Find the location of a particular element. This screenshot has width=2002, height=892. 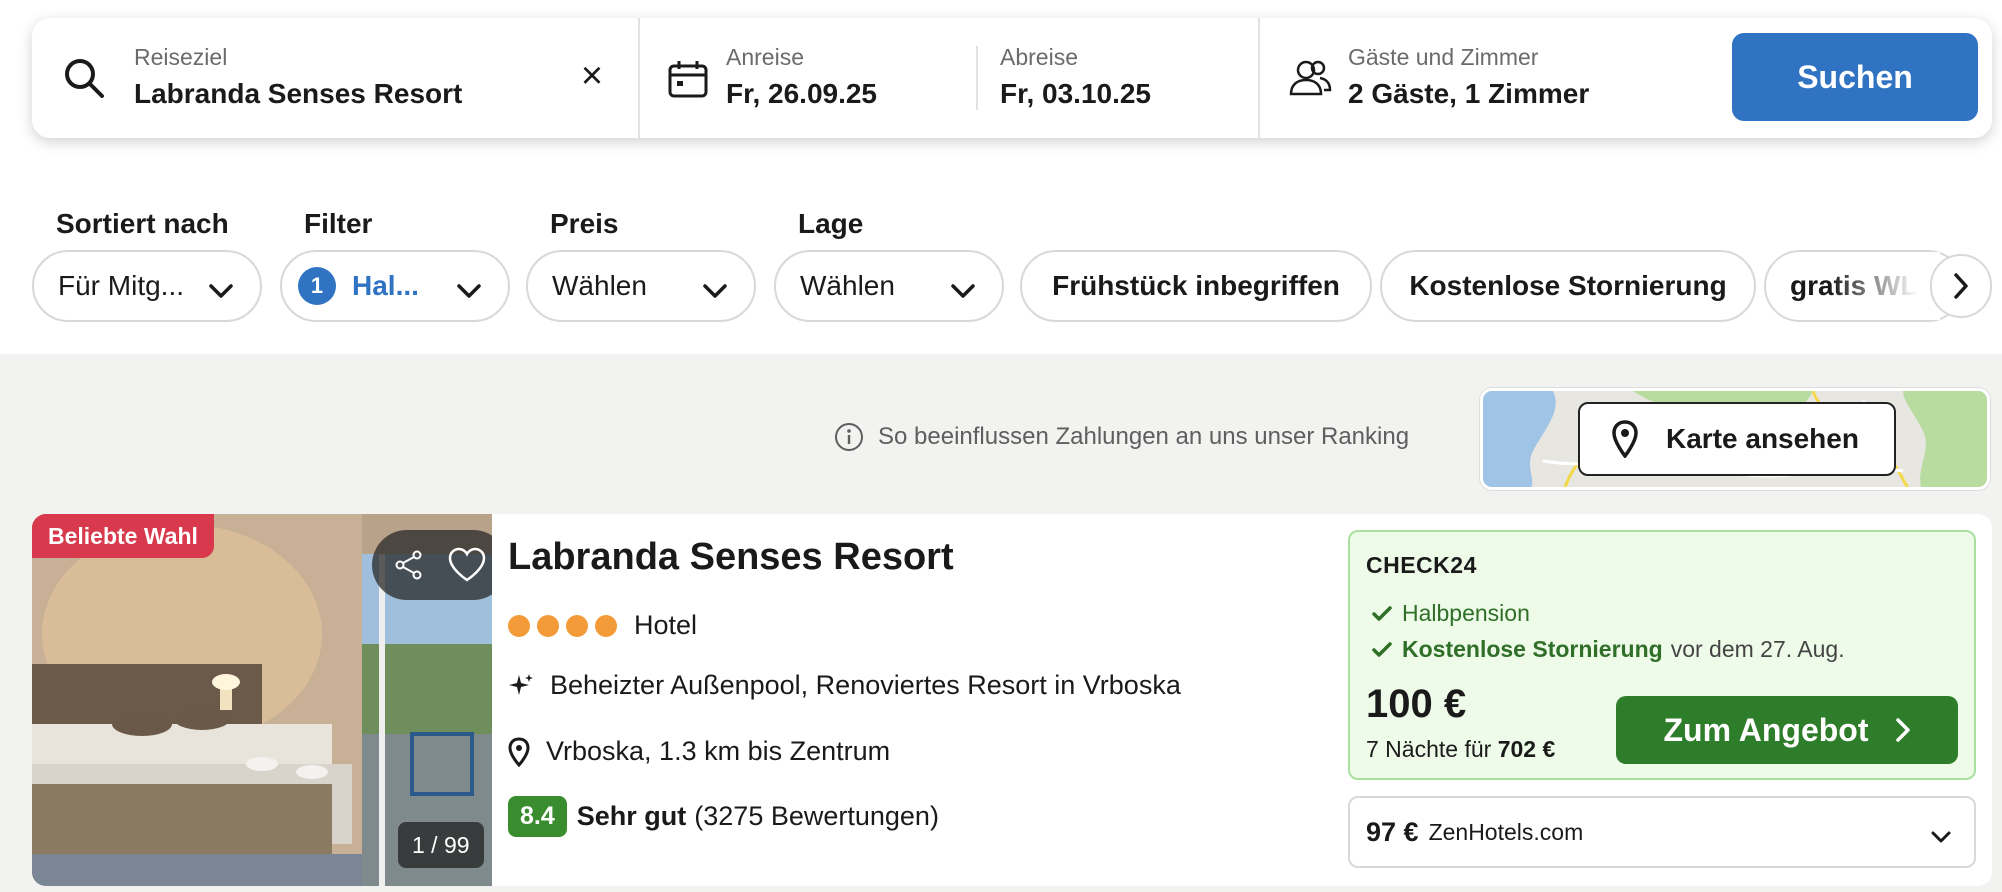

perk-free-cancellation: Kostenlose Stornierung vor dem 27. Aug. is located at coordinates (1608, 649).